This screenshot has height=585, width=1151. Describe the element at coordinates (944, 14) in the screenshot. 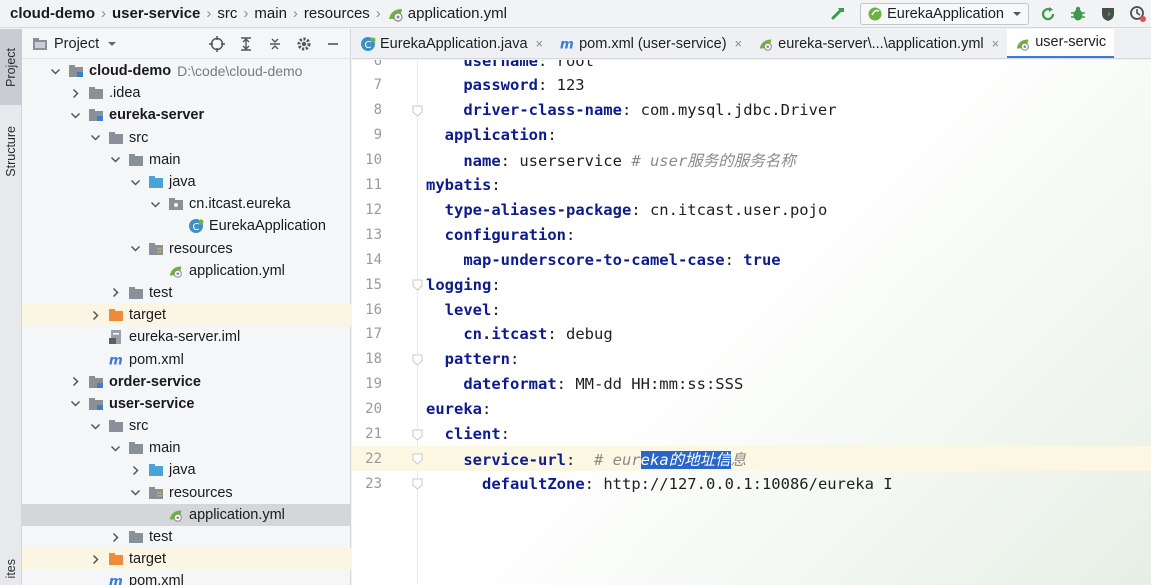

I see `run-configuration-select: EurekaApplication` at that location.